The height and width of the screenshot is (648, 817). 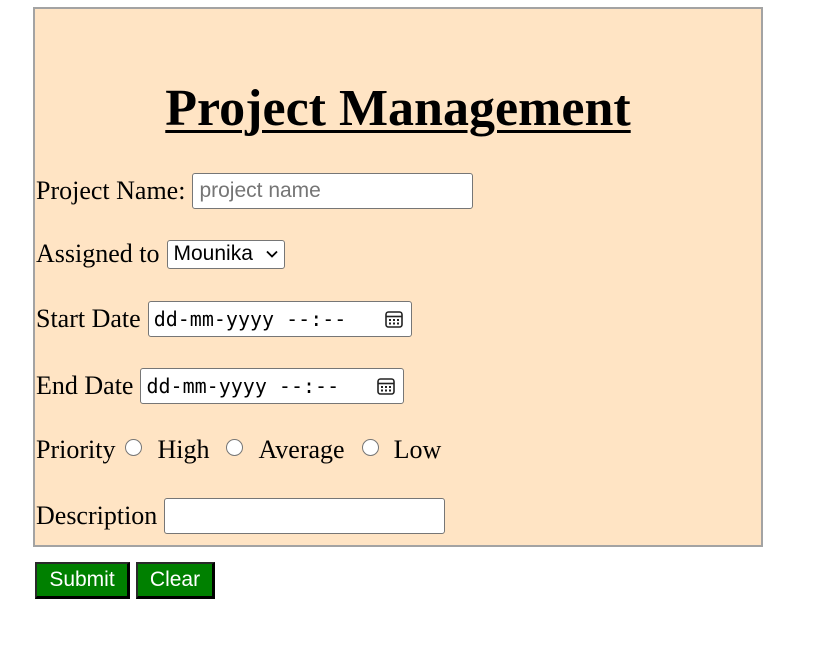 What do you see at coordinates (183, 449) in the screenshot?
I see `priority-high-label: High` at bounding box center [183, 449].